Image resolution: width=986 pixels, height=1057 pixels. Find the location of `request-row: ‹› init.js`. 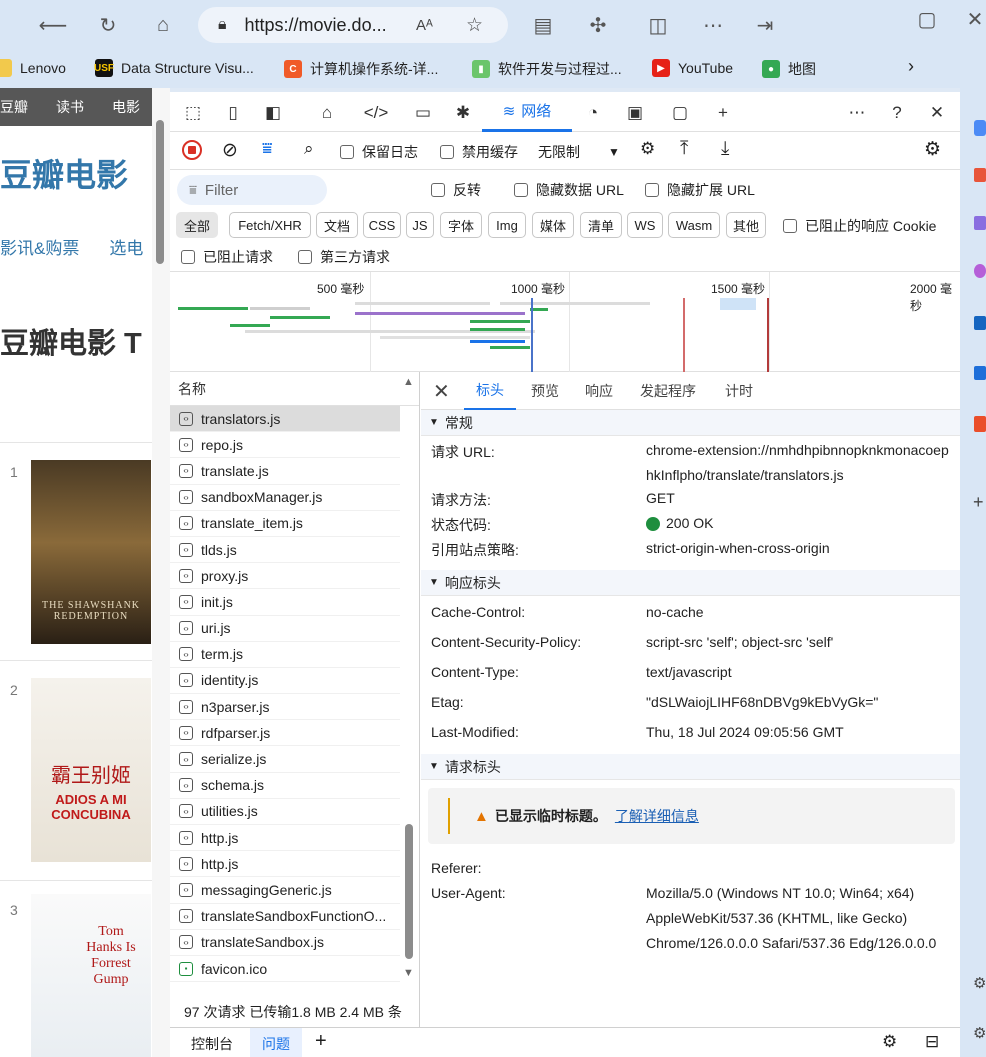

request-row: ‹› init.js is located at coordinates (285, 602).